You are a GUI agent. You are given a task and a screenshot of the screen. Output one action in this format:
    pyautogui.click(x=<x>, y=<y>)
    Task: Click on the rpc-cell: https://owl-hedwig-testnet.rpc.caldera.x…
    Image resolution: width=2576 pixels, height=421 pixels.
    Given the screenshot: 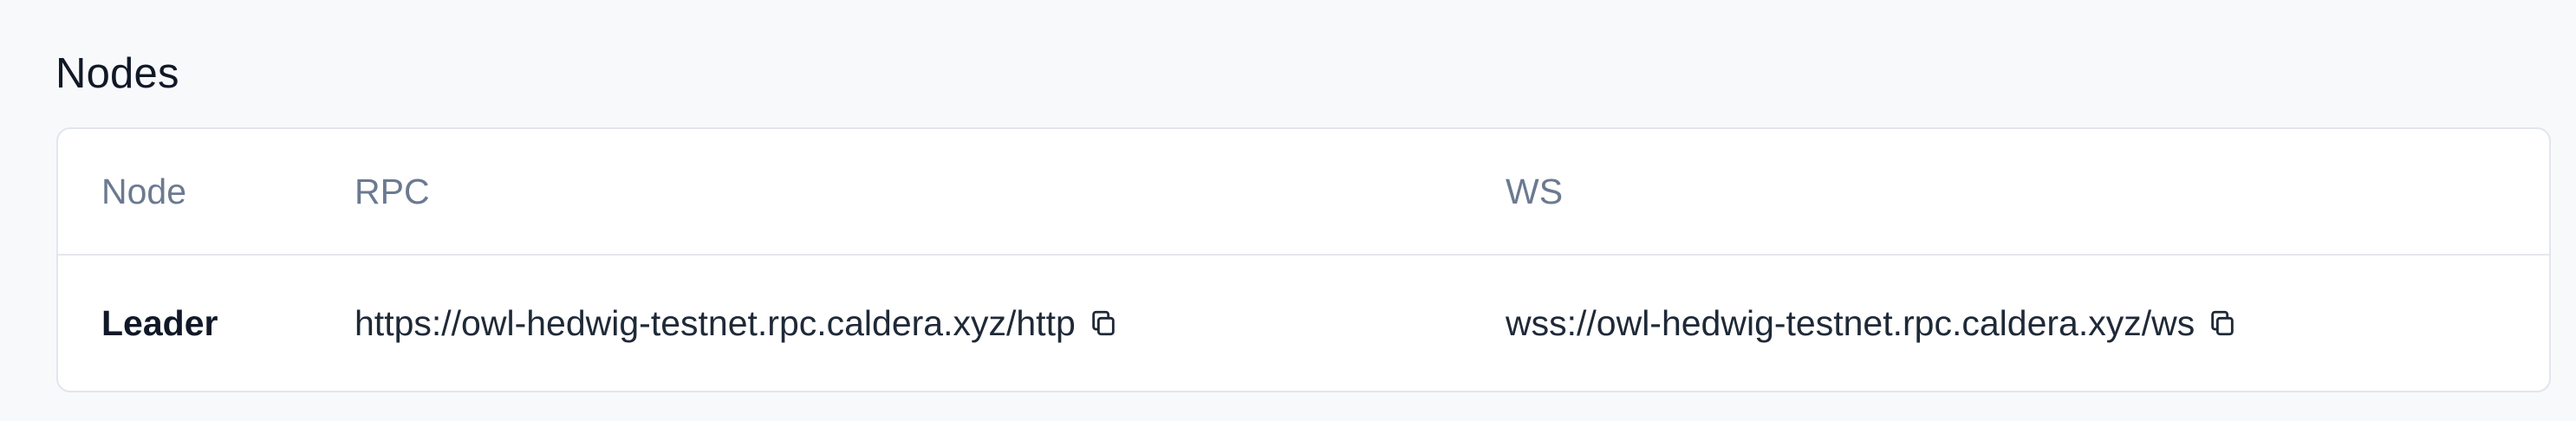 What is the action you would take?
    pyautogui.click(x=738, y=323)
    